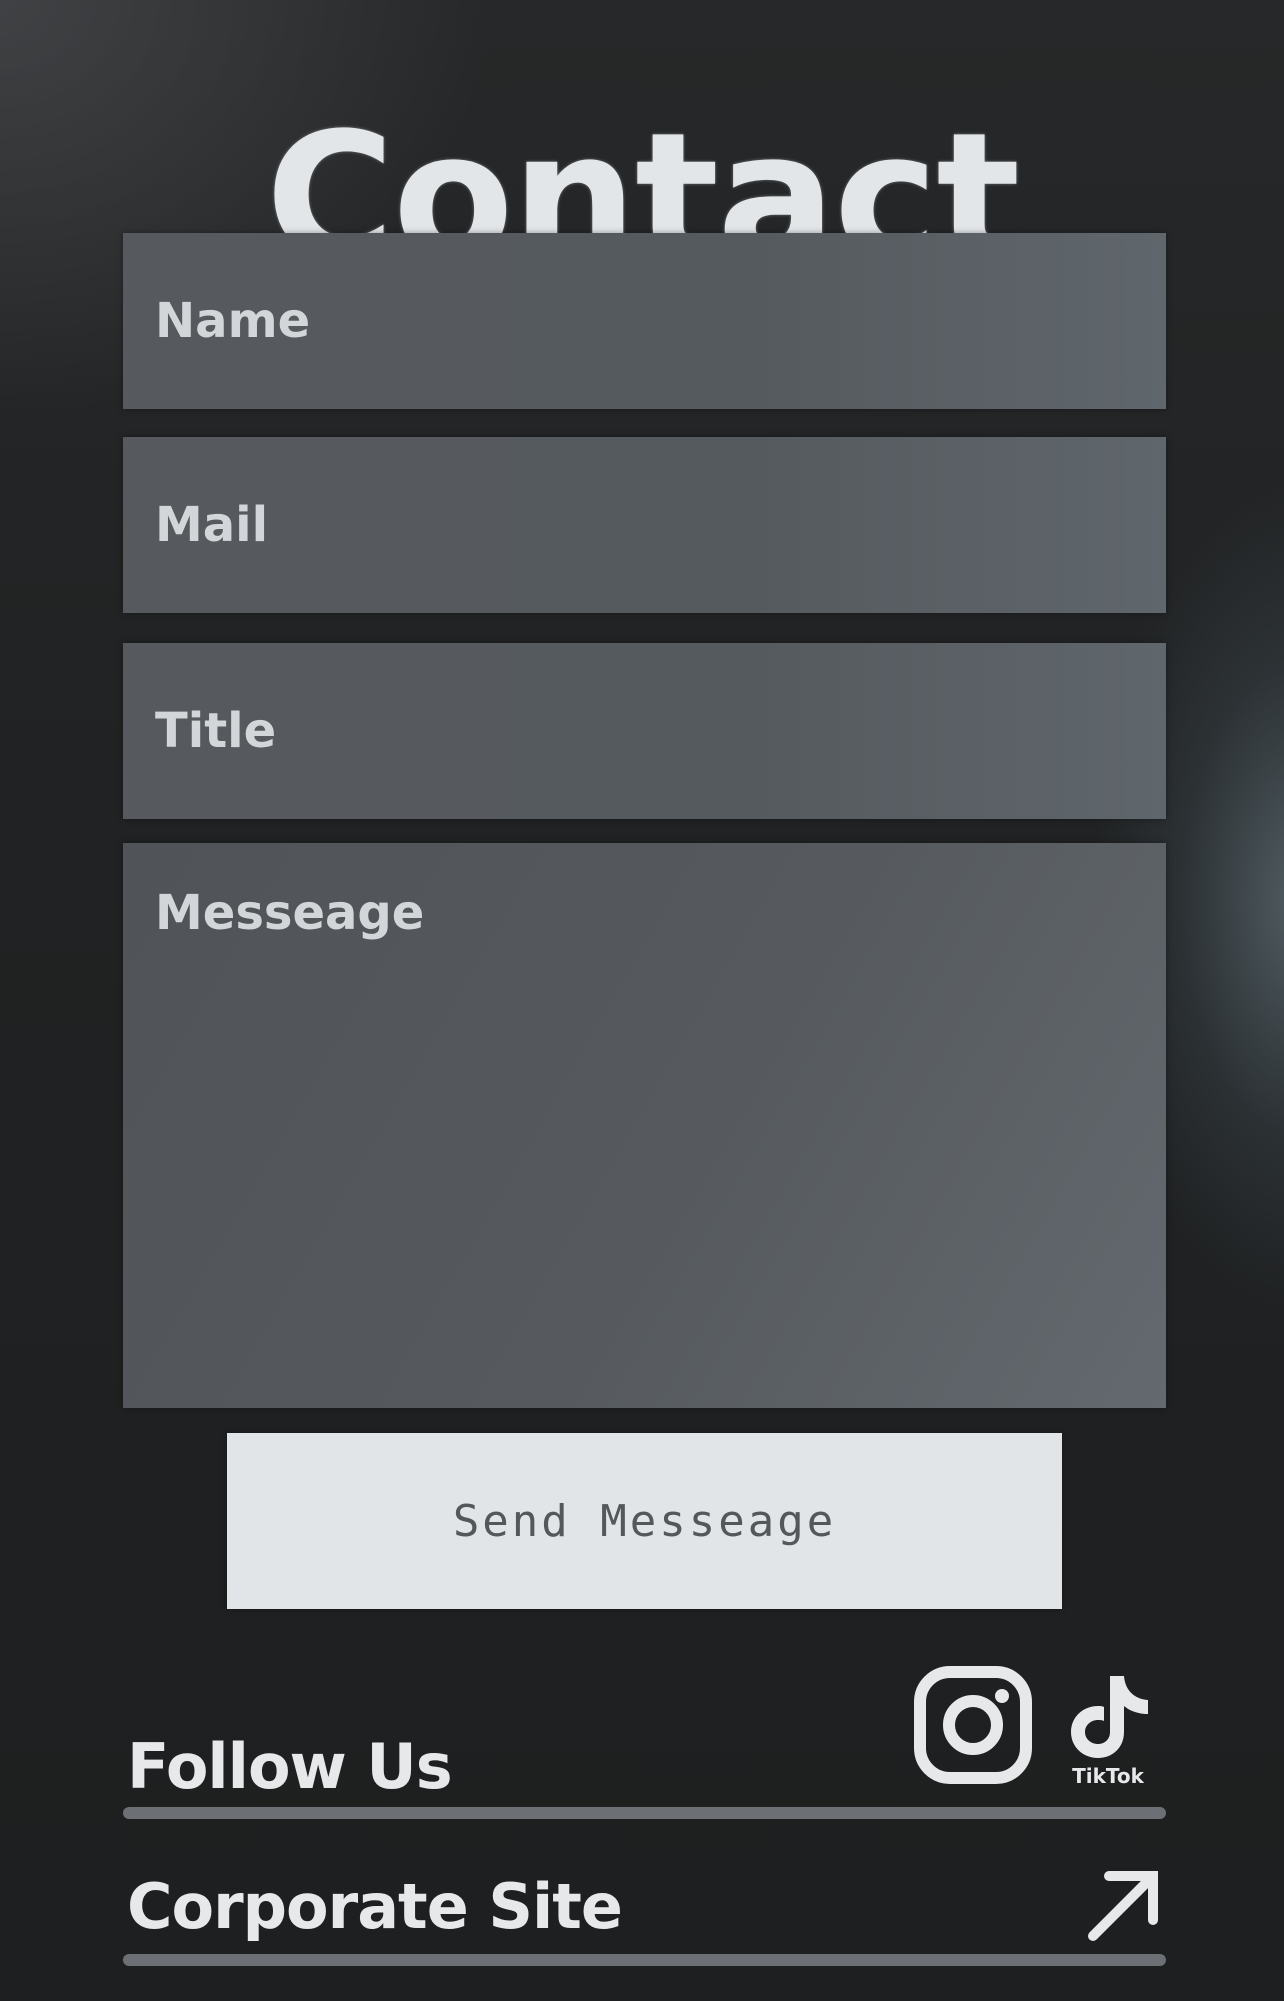 The image size is (1284, 2001). Describe the element at coordinates (1109, 1717) in the screenshot. I see `tiktok-glyph` at that location.